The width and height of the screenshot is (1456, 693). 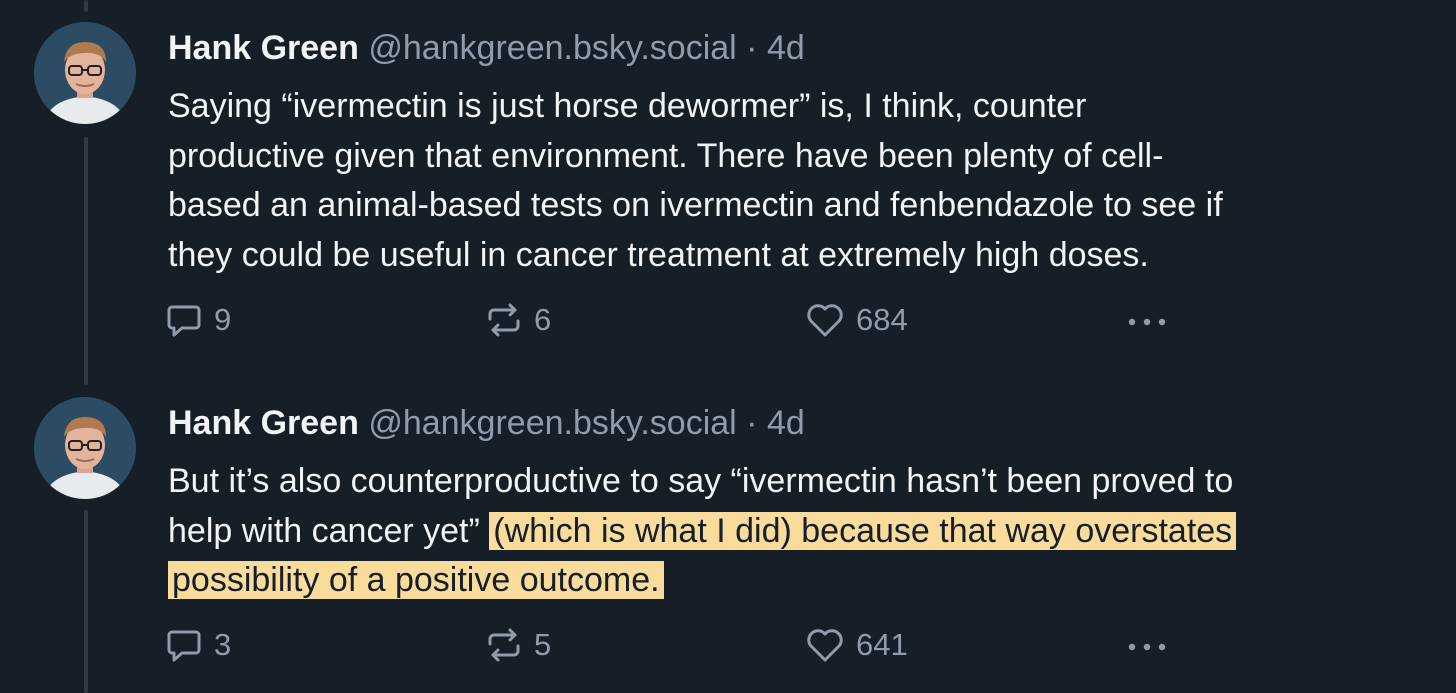 I want to click on reply-button: 3, so click(x=197, y=645).